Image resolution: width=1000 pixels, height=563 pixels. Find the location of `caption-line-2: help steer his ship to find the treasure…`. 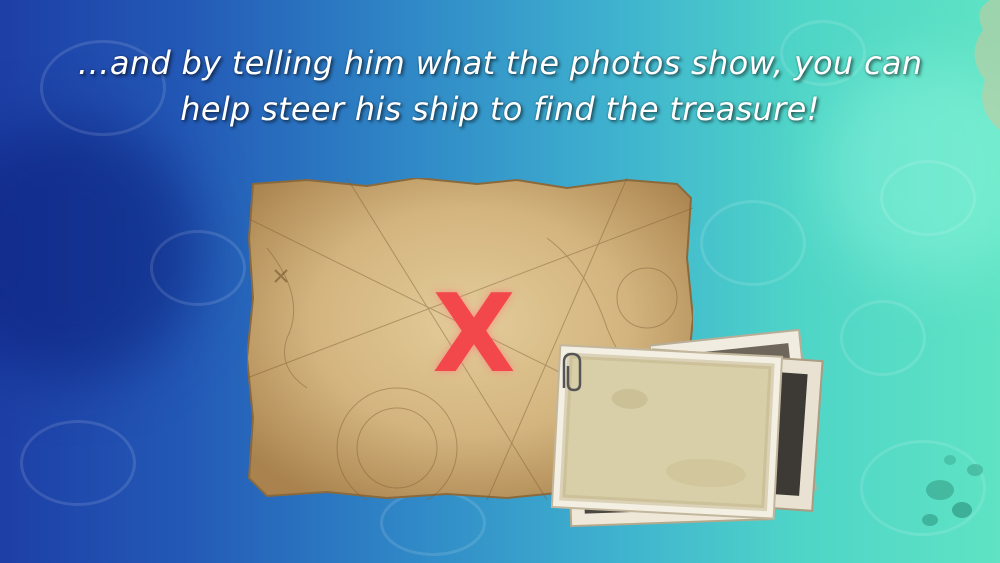

caption-line-2: help steer his ship to find the treasure… is located at coordinates (500, 109).